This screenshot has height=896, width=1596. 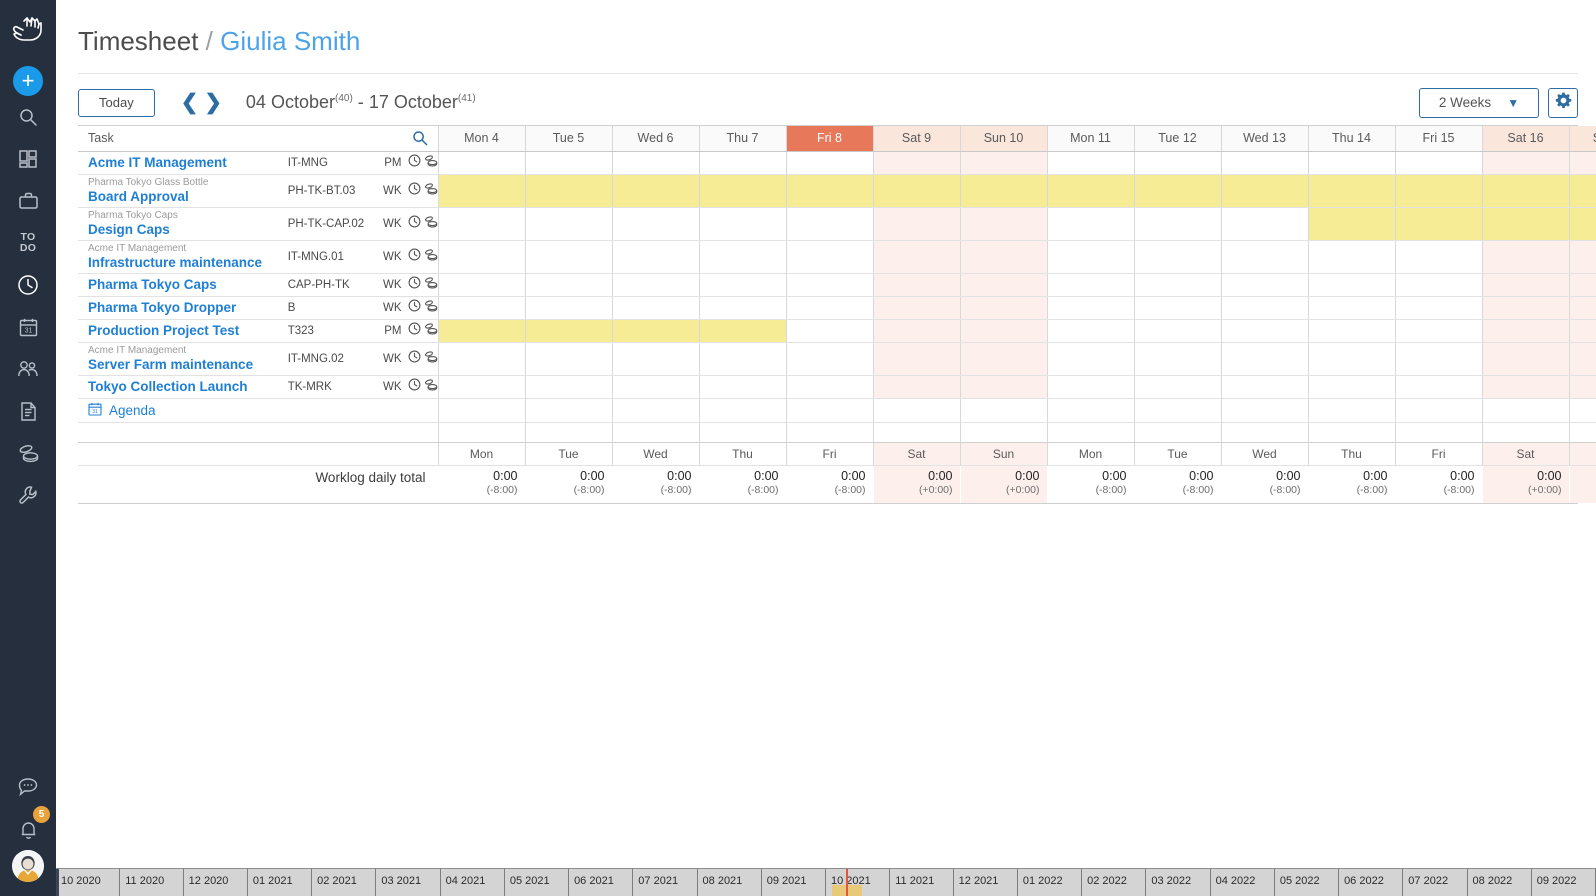 I want to click on settings-button, so click(x=1563, y=102).